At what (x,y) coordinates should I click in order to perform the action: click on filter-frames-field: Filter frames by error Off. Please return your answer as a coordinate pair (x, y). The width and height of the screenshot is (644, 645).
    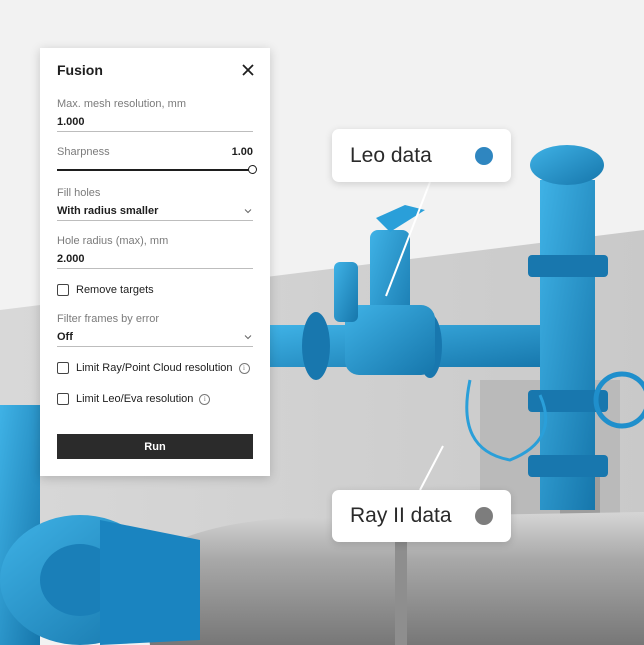
    Looking at the image, I should click on (155, 330).